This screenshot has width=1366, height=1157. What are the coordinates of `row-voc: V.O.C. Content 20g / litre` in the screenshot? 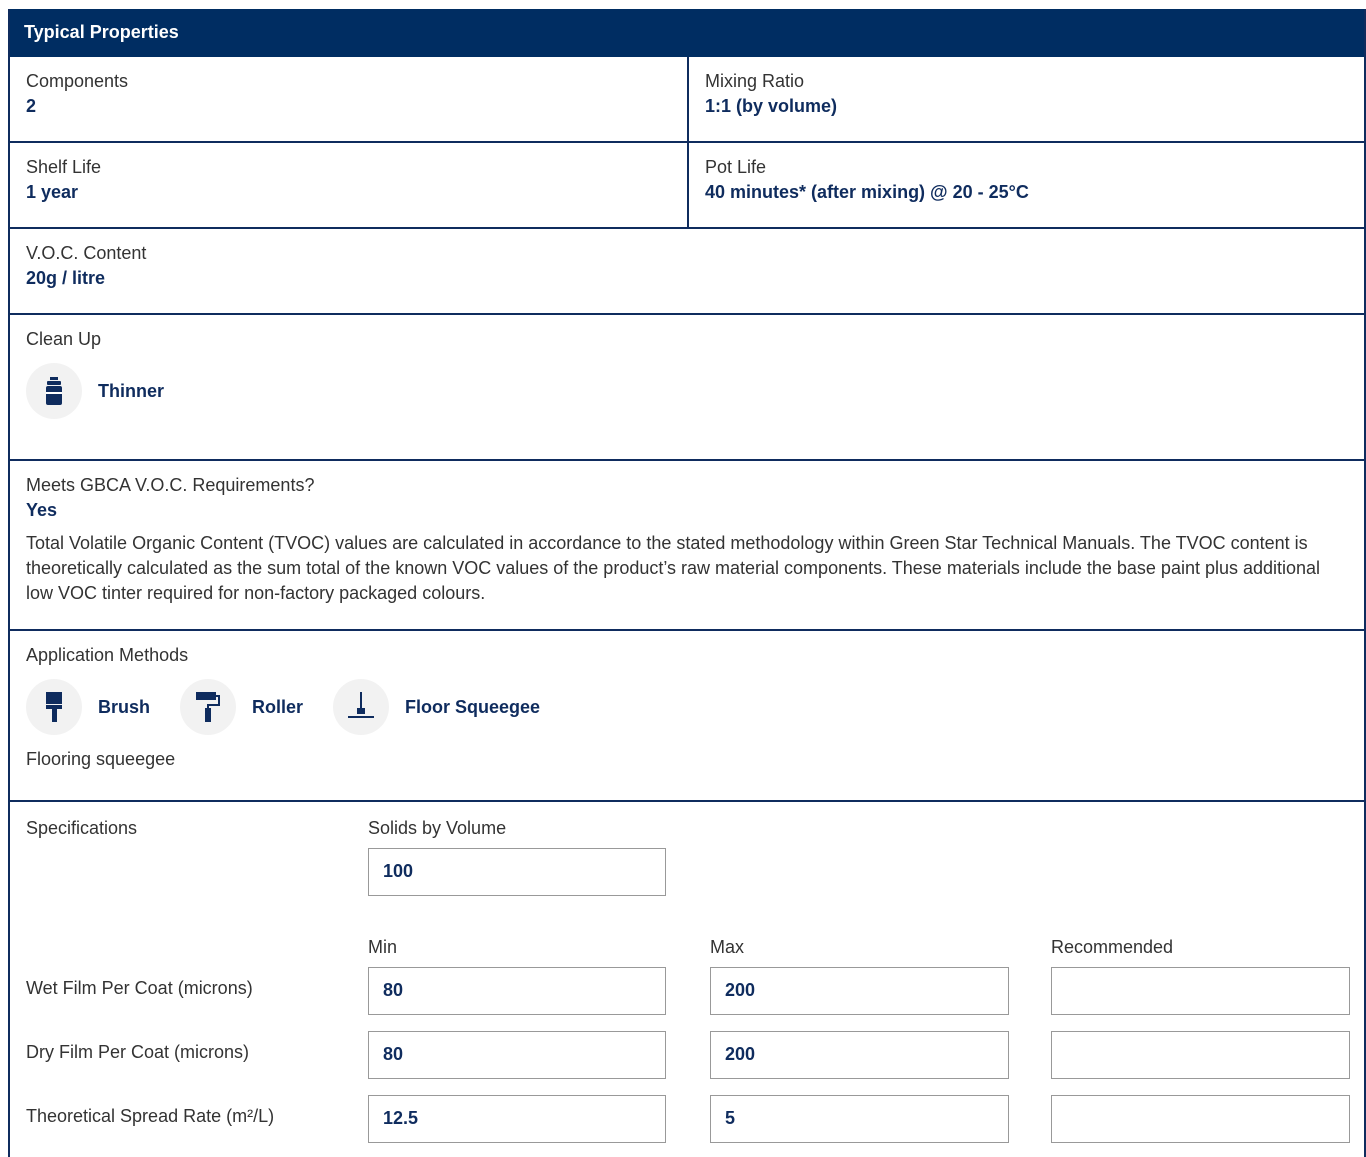 It's located at (687, 272).